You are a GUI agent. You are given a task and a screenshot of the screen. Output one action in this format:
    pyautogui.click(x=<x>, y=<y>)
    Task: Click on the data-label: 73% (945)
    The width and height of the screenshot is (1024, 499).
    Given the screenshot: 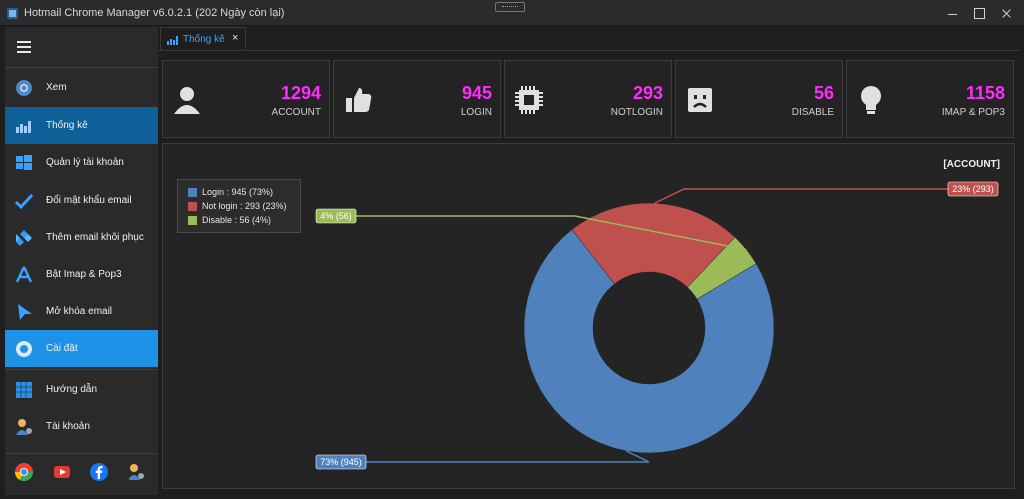 What is the action you would take?
    pyautogui.click(x=341, y=462)
    